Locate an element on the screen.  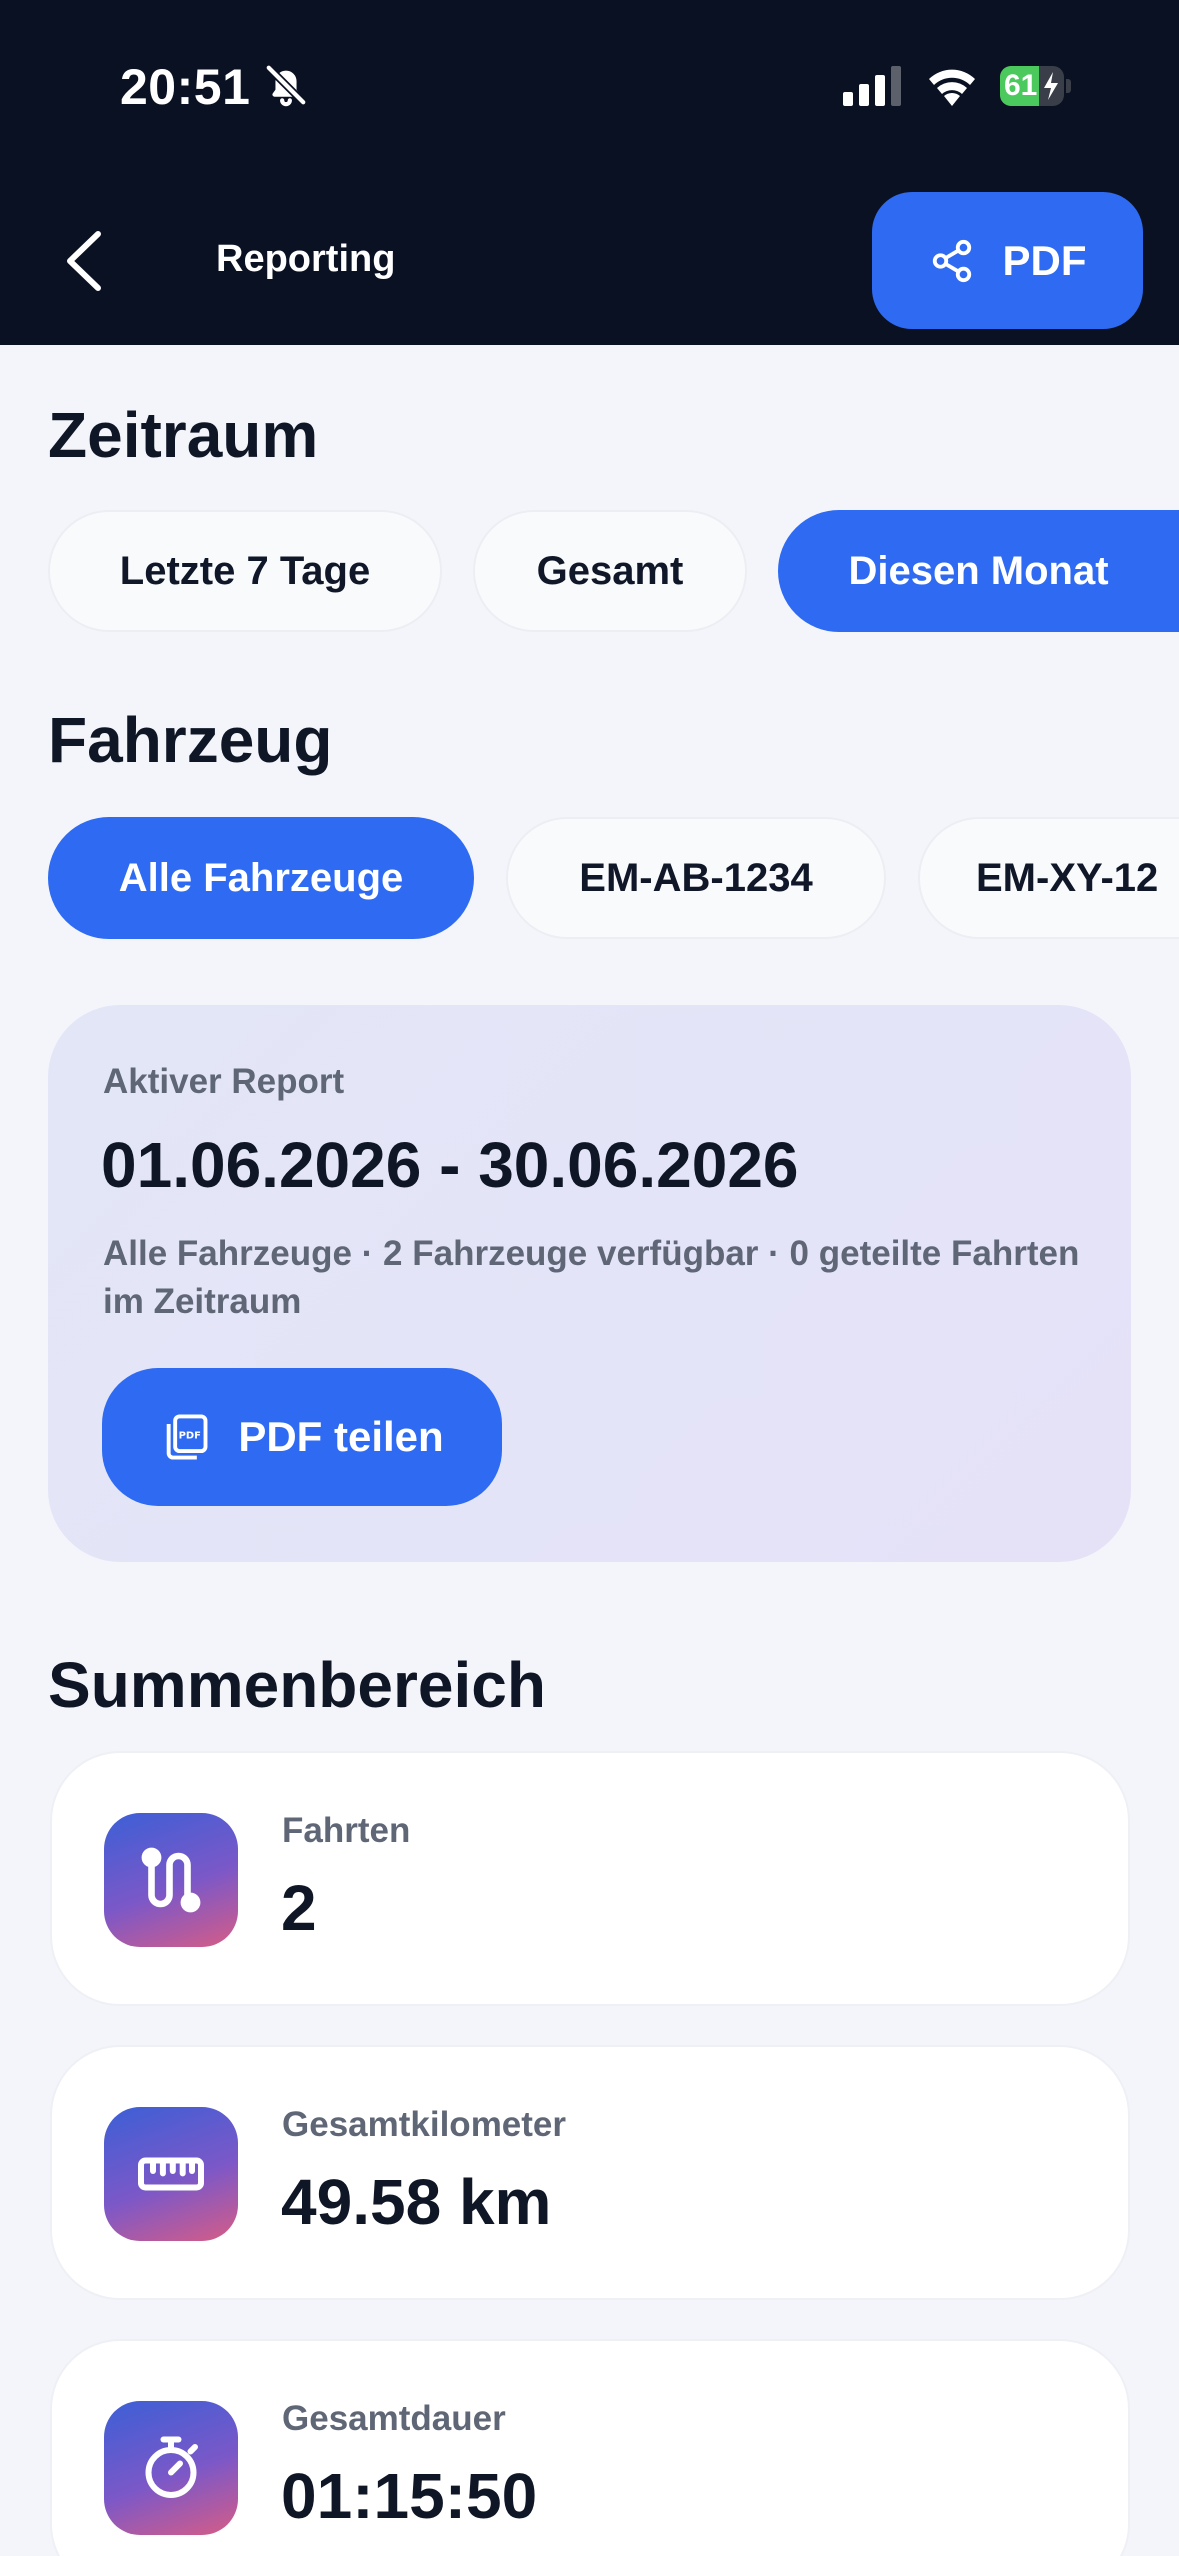
share-pdf-button: PDF PDF teilen is located at coordinates (302, 1437).